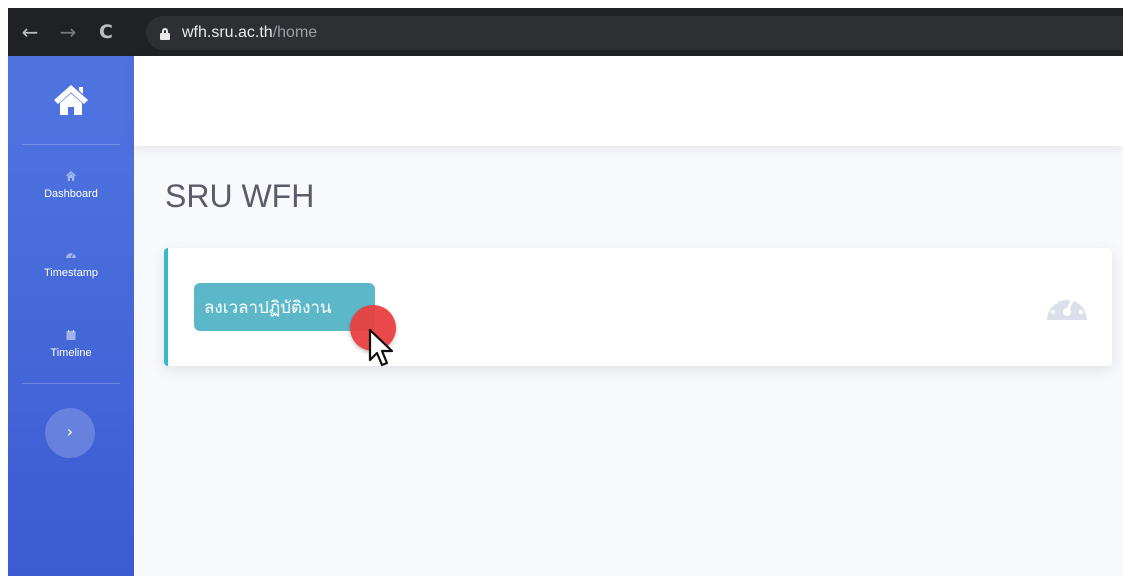 The width and height of the screenshot is (1123, 576). Describe the element at coordinates (381, 347) in the screenshot. I see `mouse-cursor-icon` at that location.